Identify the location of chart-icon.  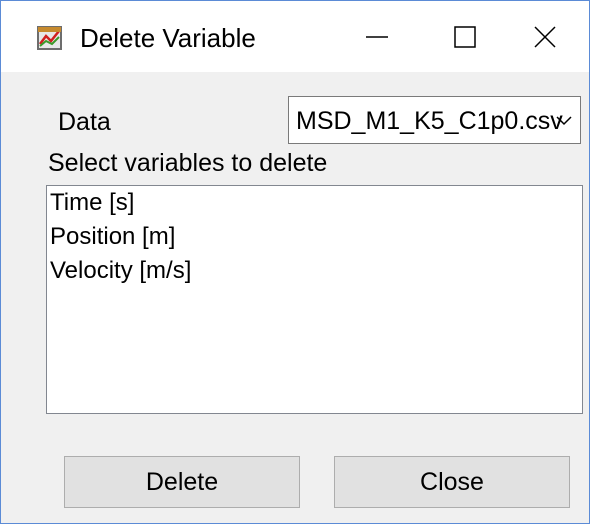
(49, 38).